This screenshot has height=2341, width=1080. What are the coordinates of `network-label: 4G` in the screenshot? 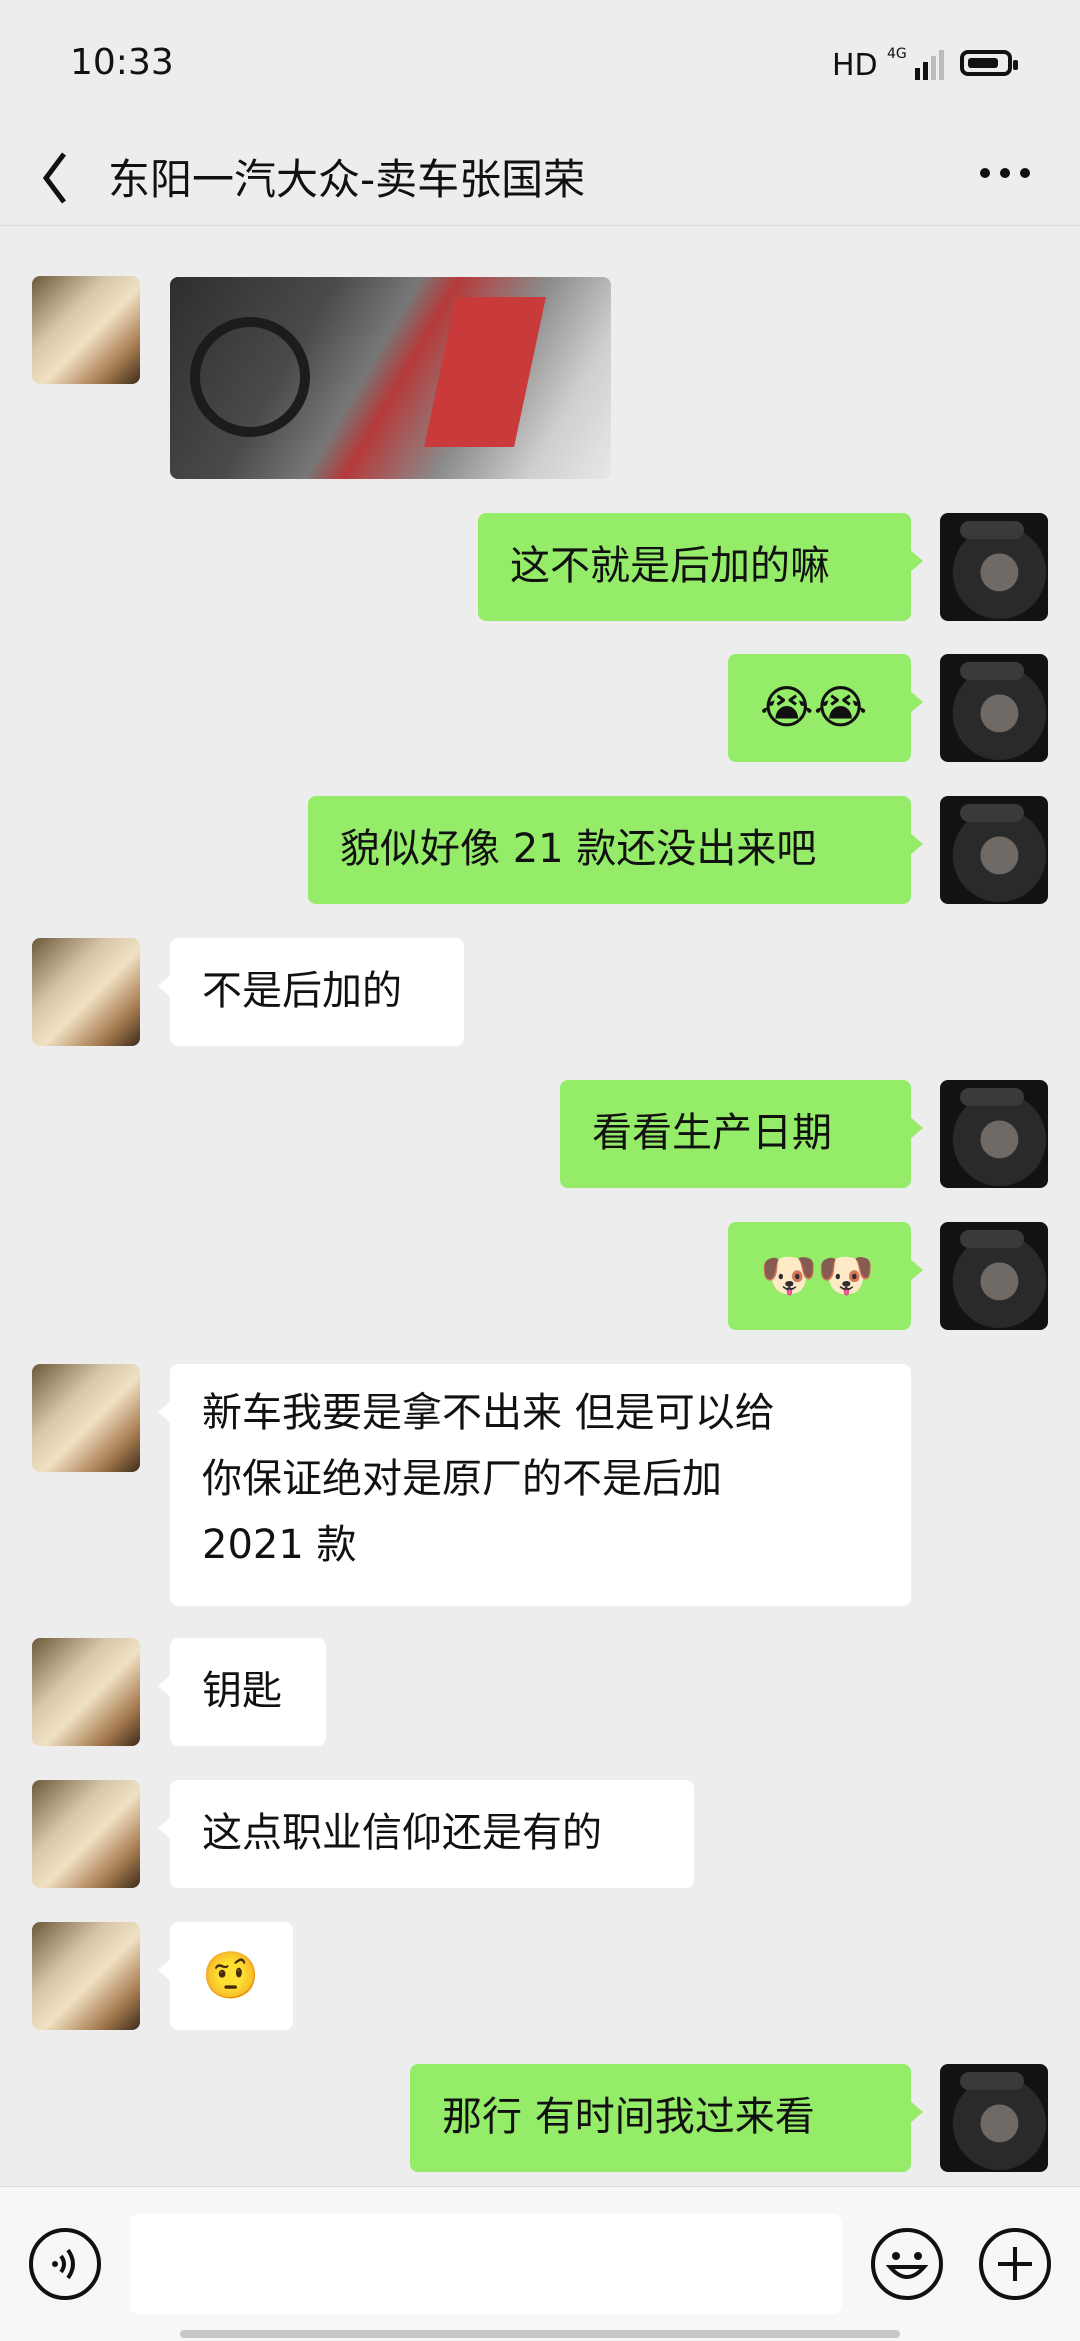 It's located at (897, 54).